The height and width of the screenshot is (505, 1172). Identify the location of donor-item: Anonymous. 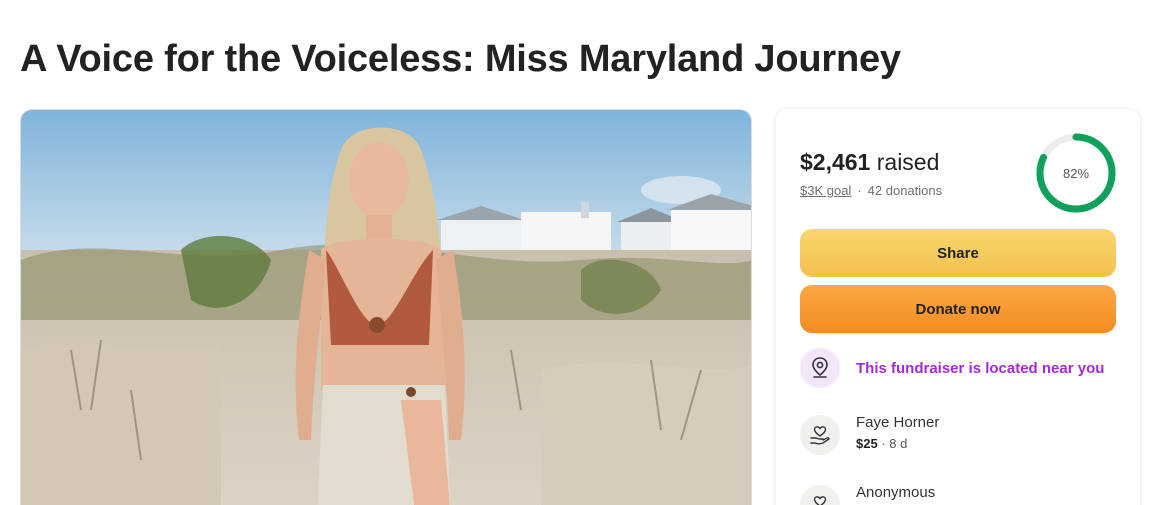
(867, 494).